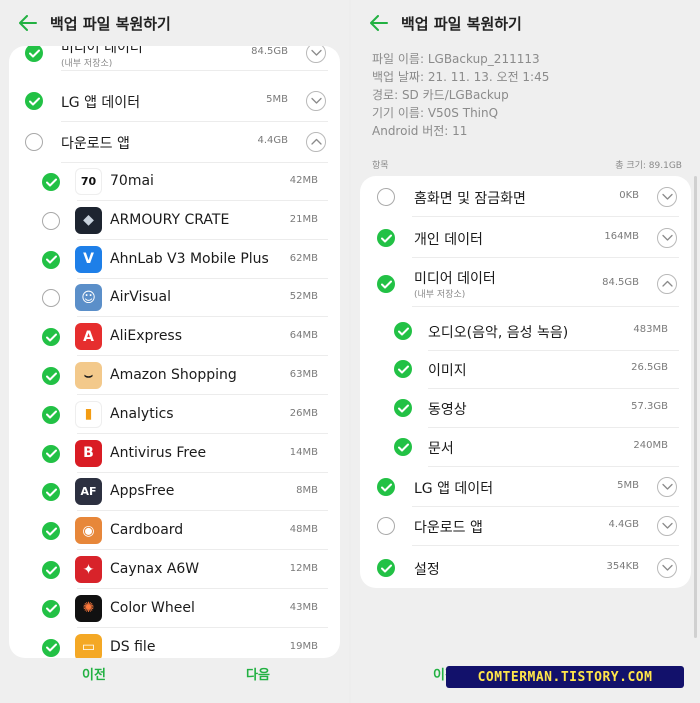  I want to click on sub-list-item: 오디오(음악, 음성 녹음) 483MB, so click(525, 331).